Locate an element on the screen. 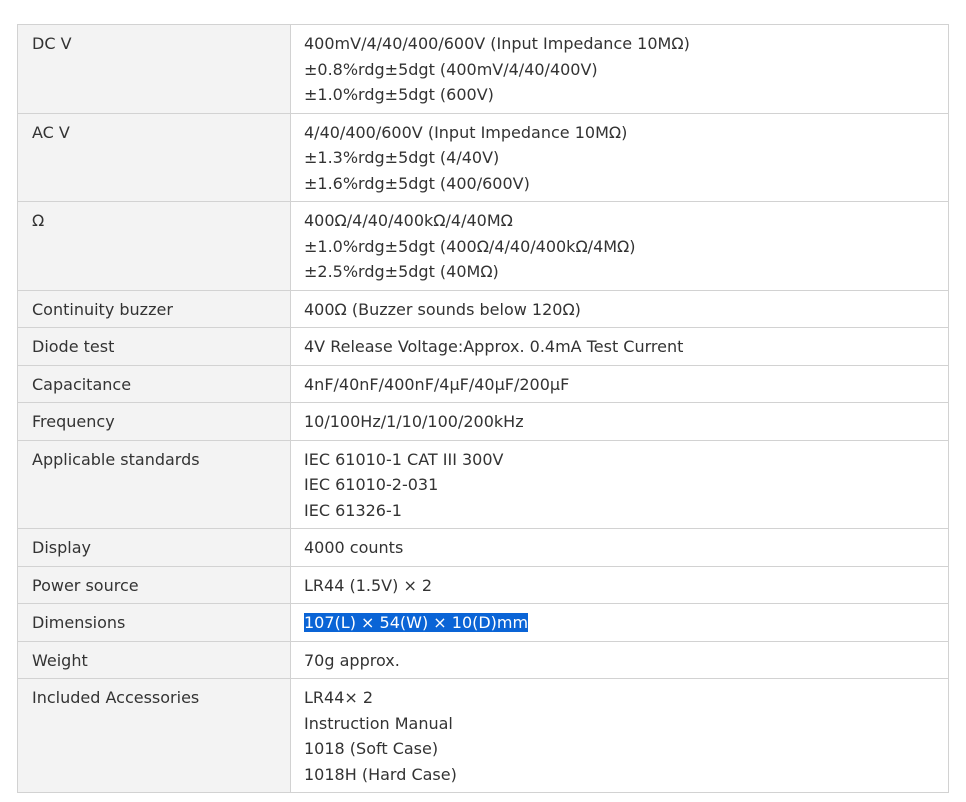  spec-value-text: 4000 counts is located at coordinates (354, 547).